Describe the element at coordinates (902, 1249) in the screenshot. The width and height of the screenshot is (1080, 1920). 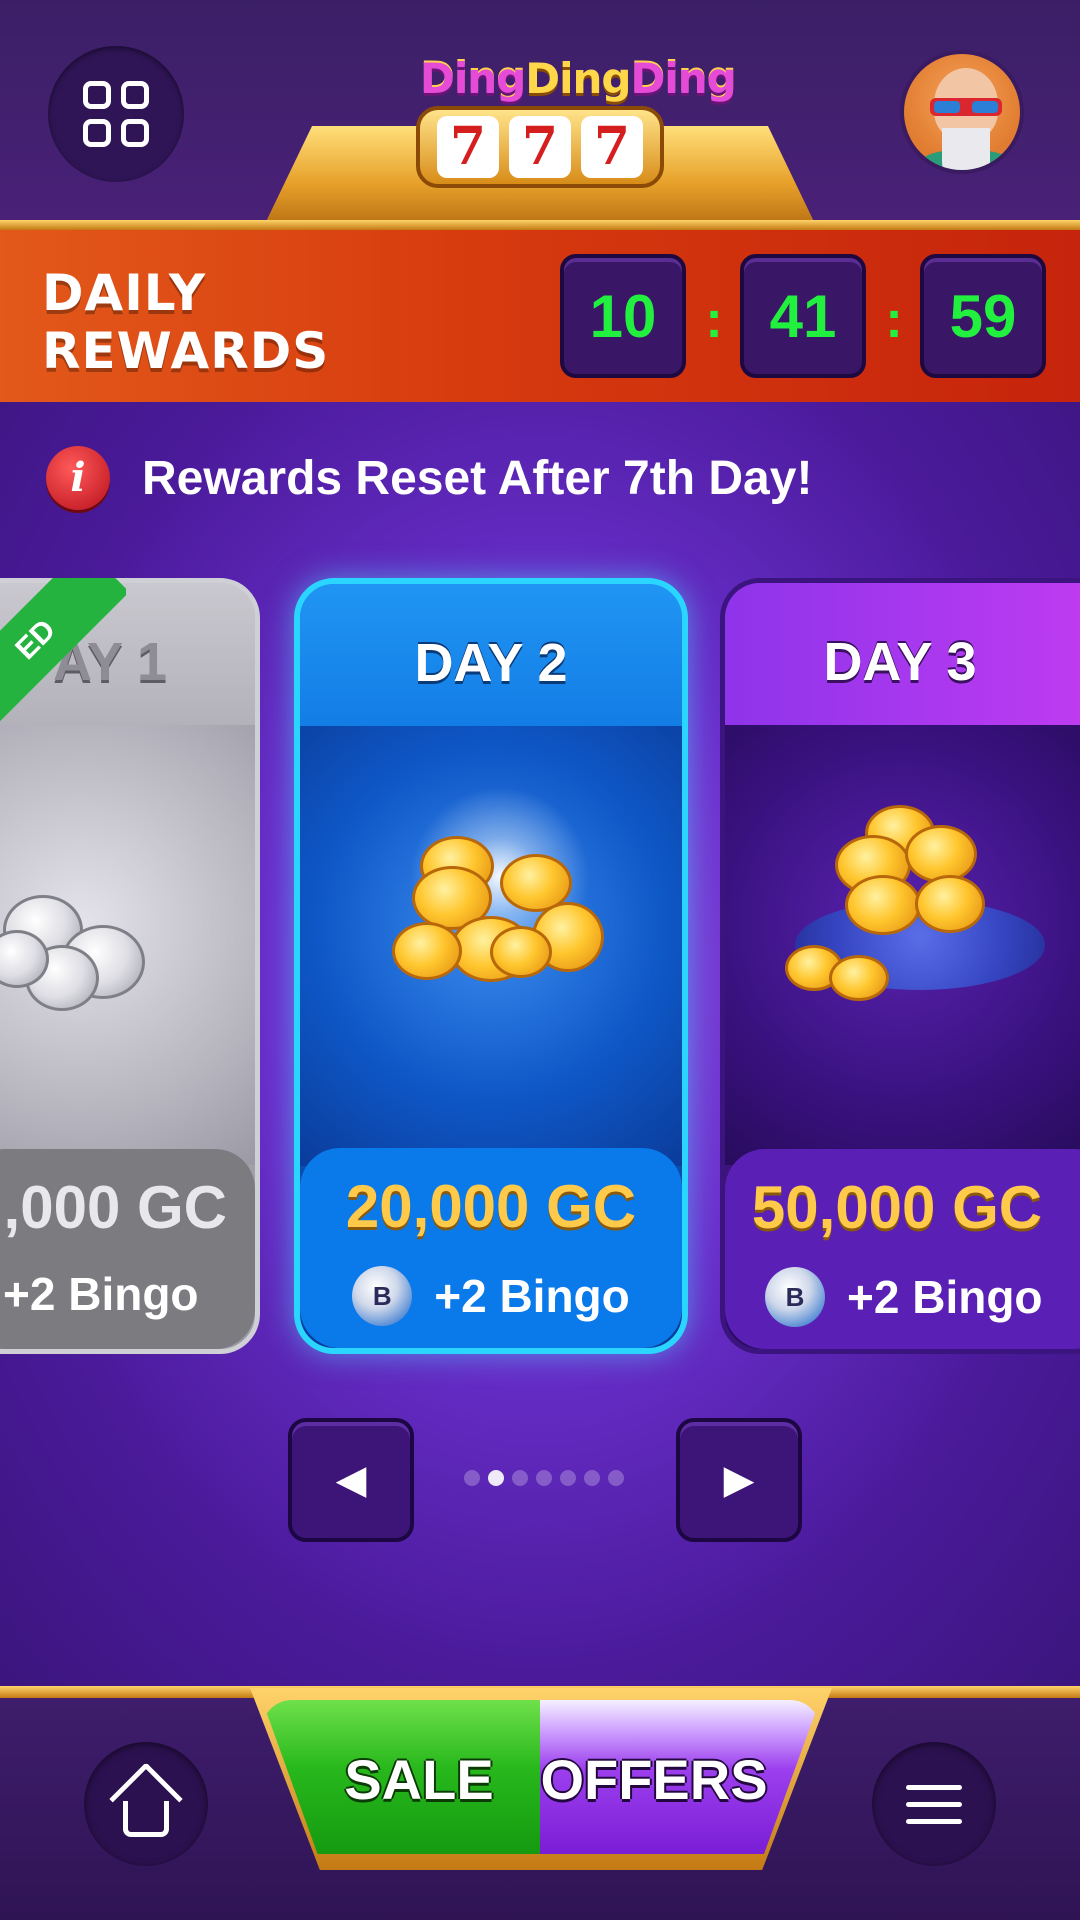
I see `card-reward-footer: 50,000 GC B +2 Bingo` at that location.